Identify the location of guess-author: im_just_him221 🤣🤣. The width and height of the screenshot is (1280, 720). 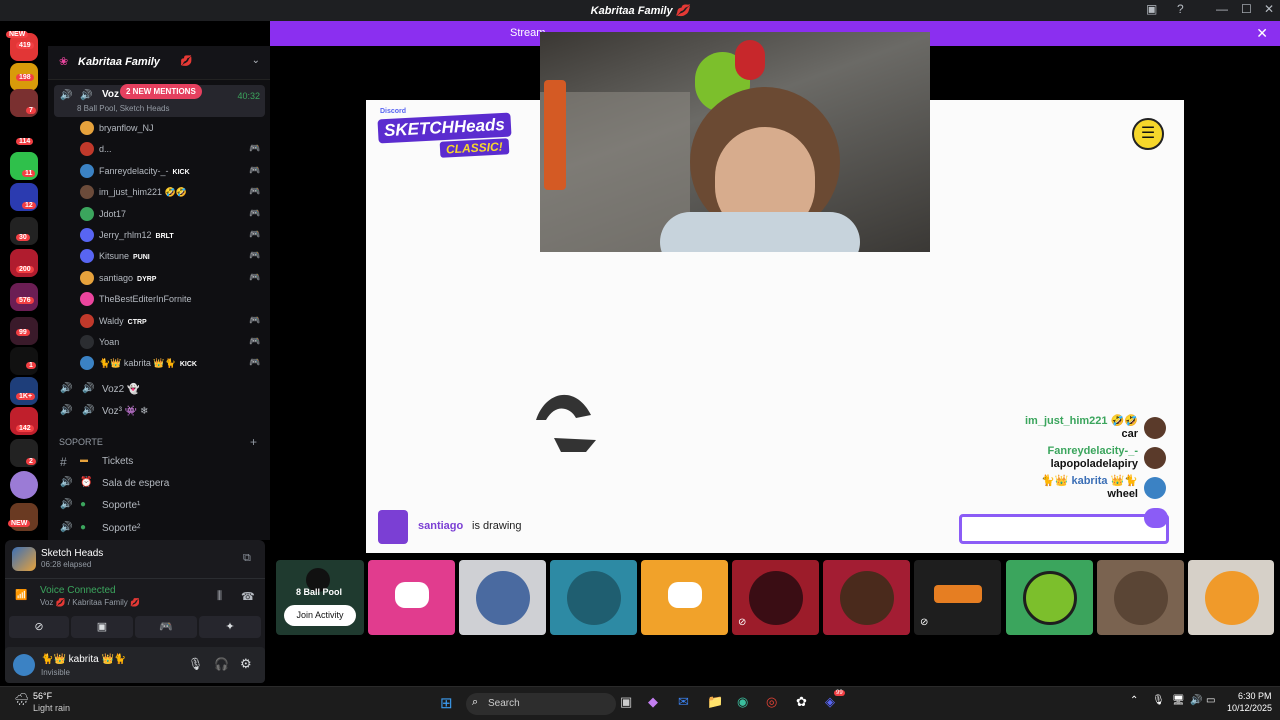
(1081, 421).